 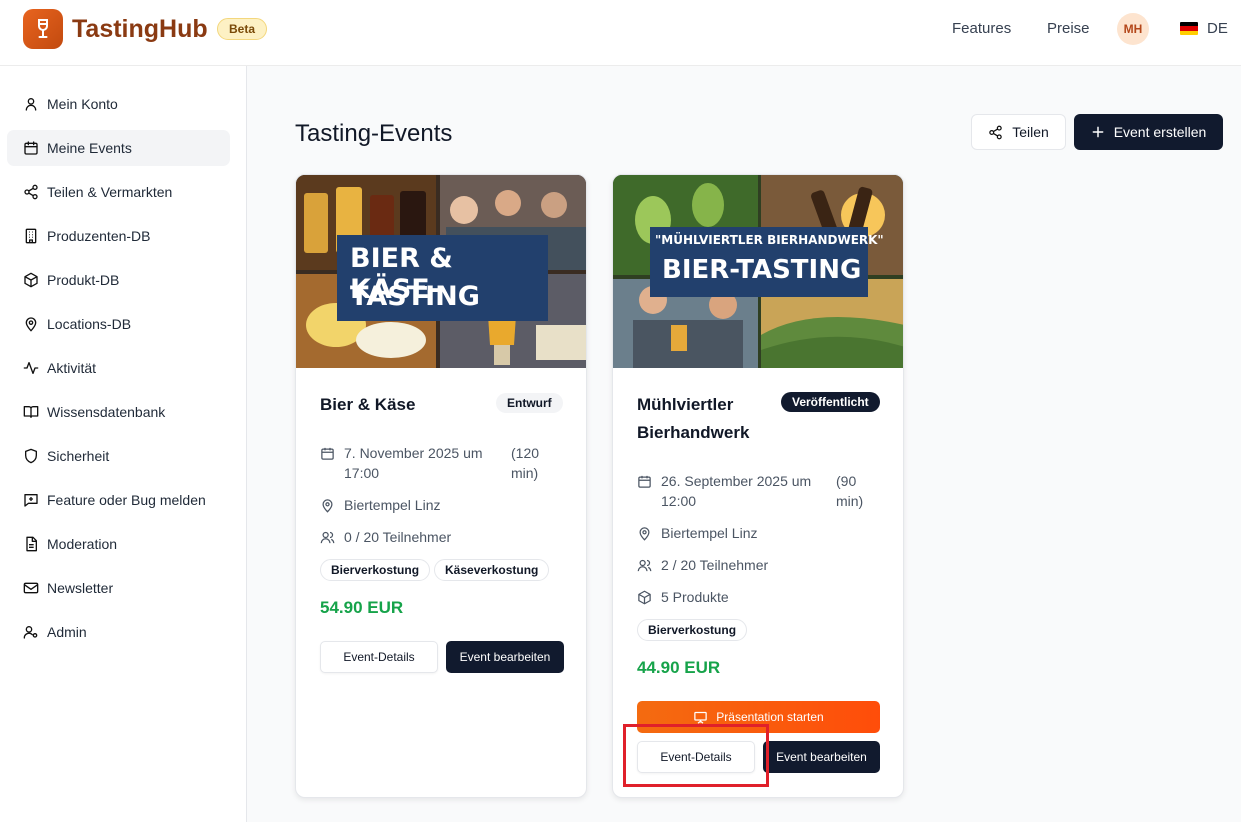 I want to click on event-duration: (90 min), so click(x=849, y=491).